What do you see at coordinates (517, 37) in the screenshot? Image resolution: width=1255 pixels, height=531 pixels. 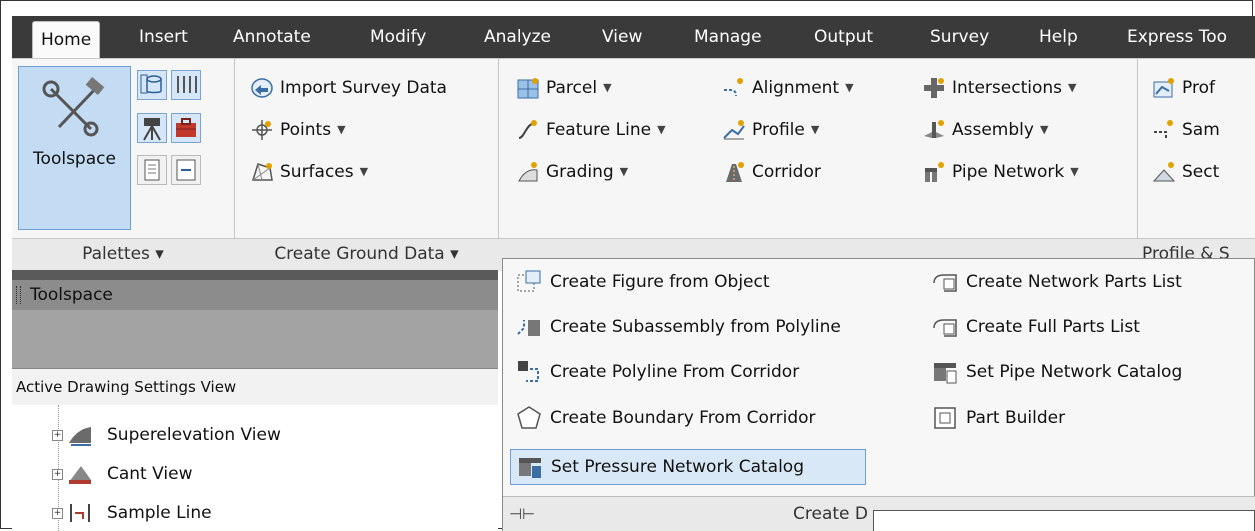 I see `tab-analyze: Analyze` at bounding box center [517, 37].